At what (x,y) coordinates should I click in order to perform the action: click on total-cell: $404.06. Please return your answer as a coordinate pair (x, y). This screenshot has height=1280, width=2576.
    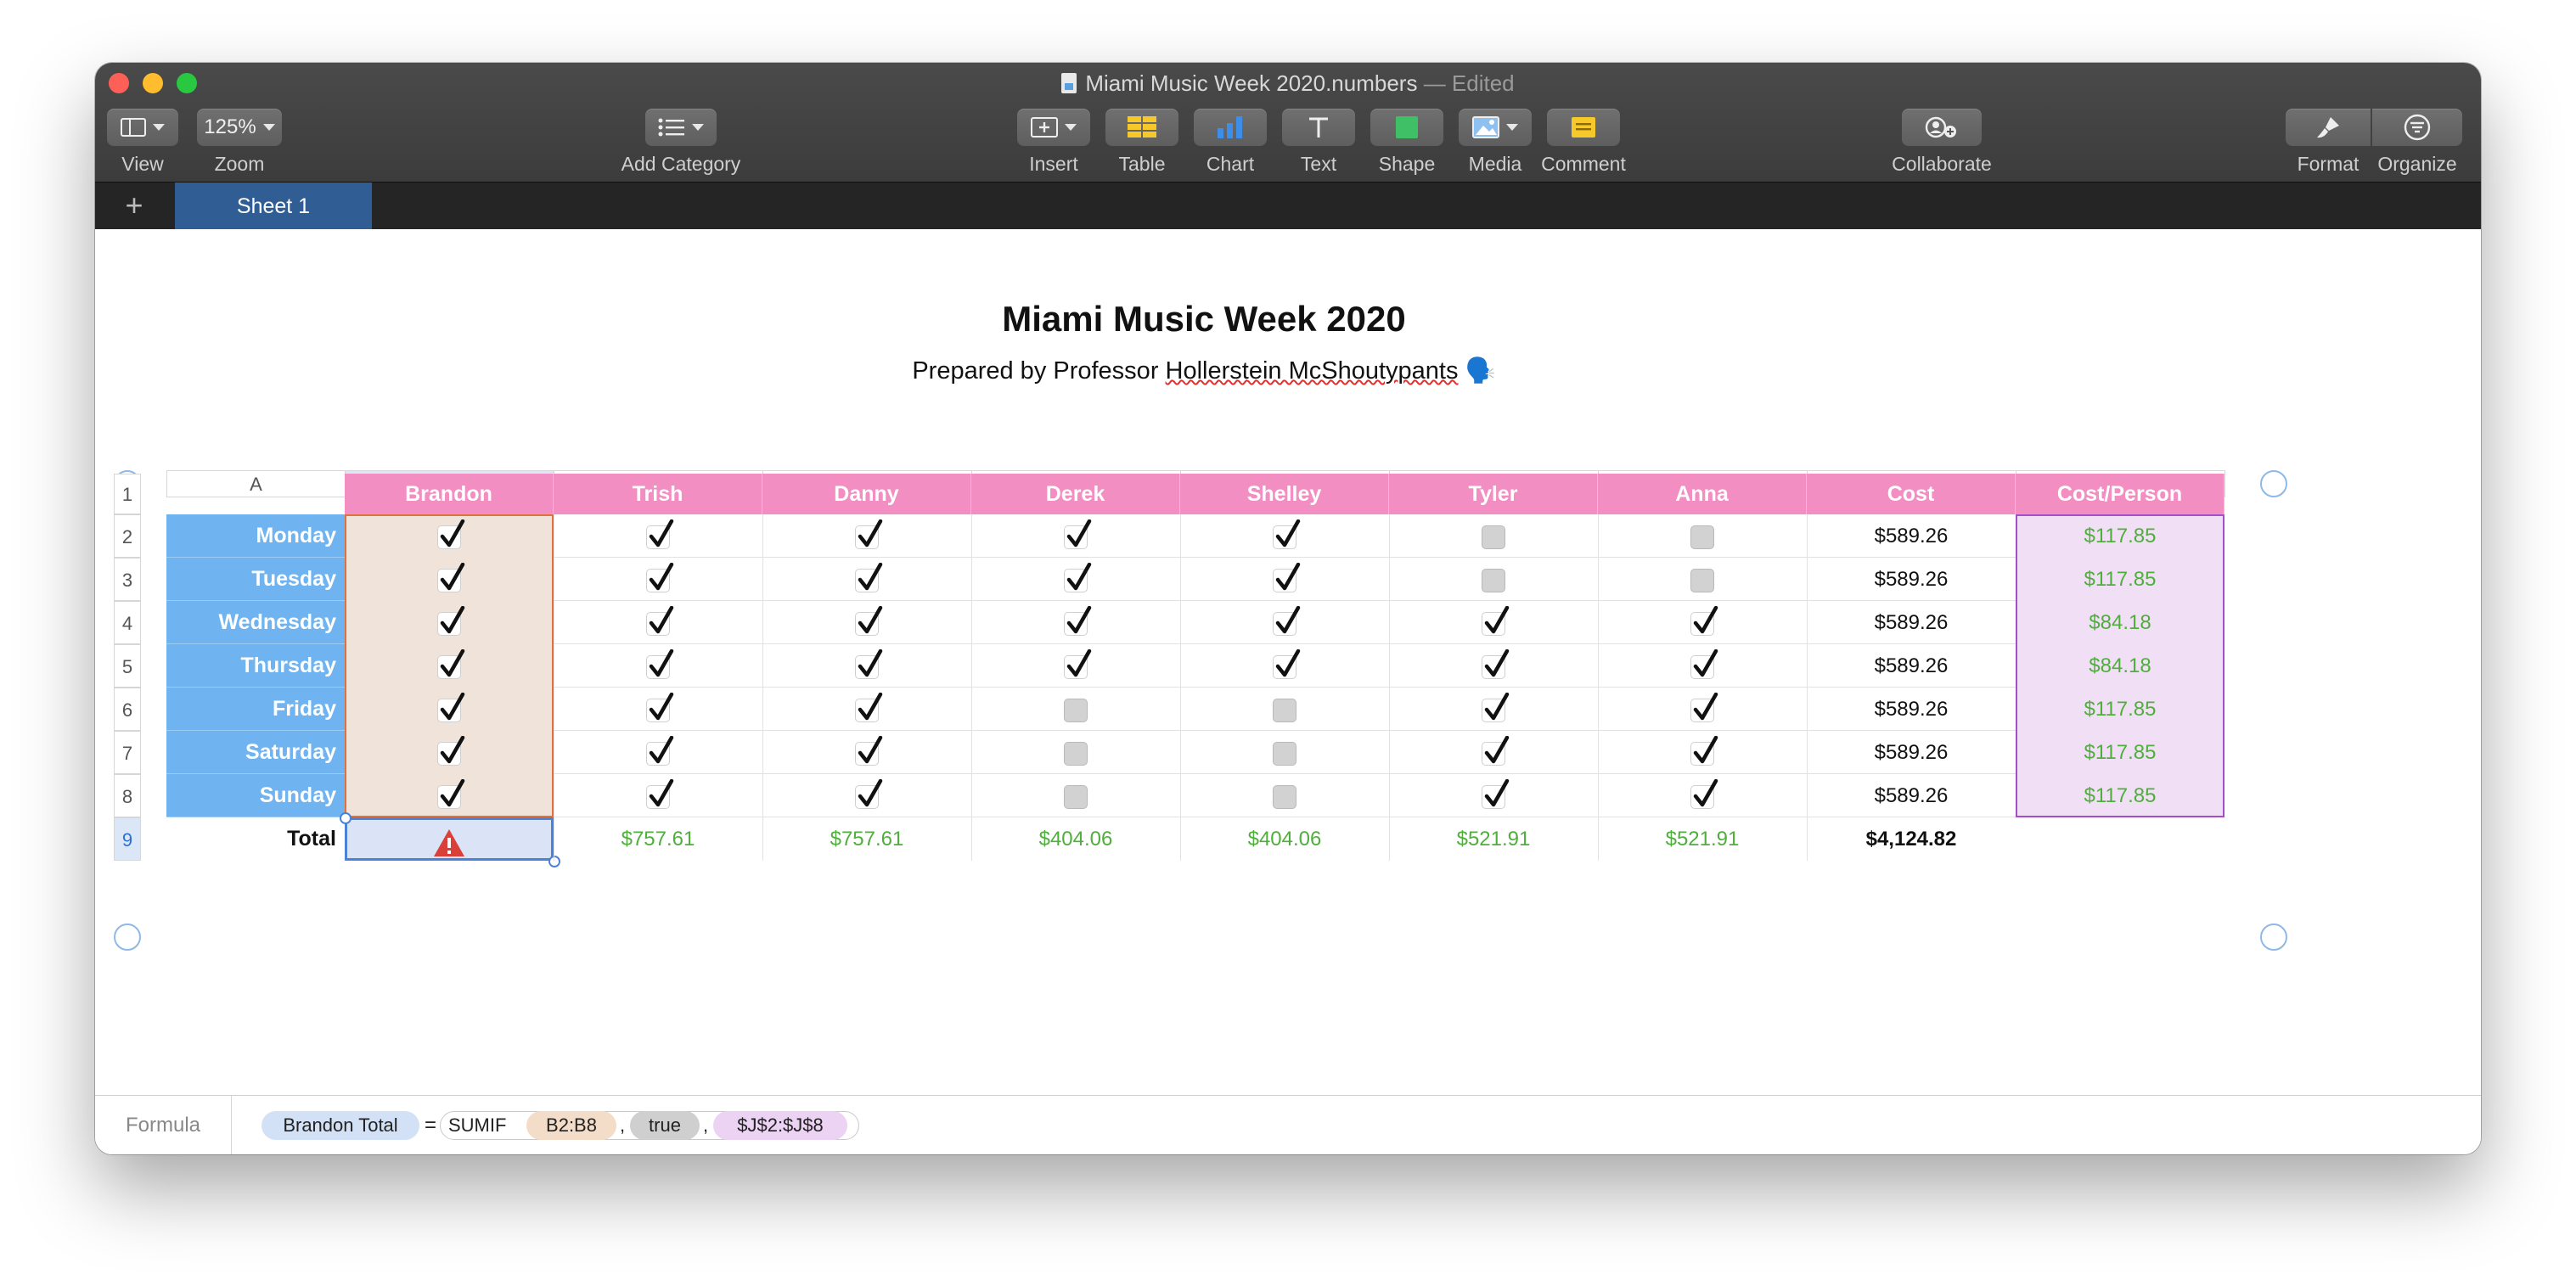
    Looking at the image, I should click on (1284, 839).